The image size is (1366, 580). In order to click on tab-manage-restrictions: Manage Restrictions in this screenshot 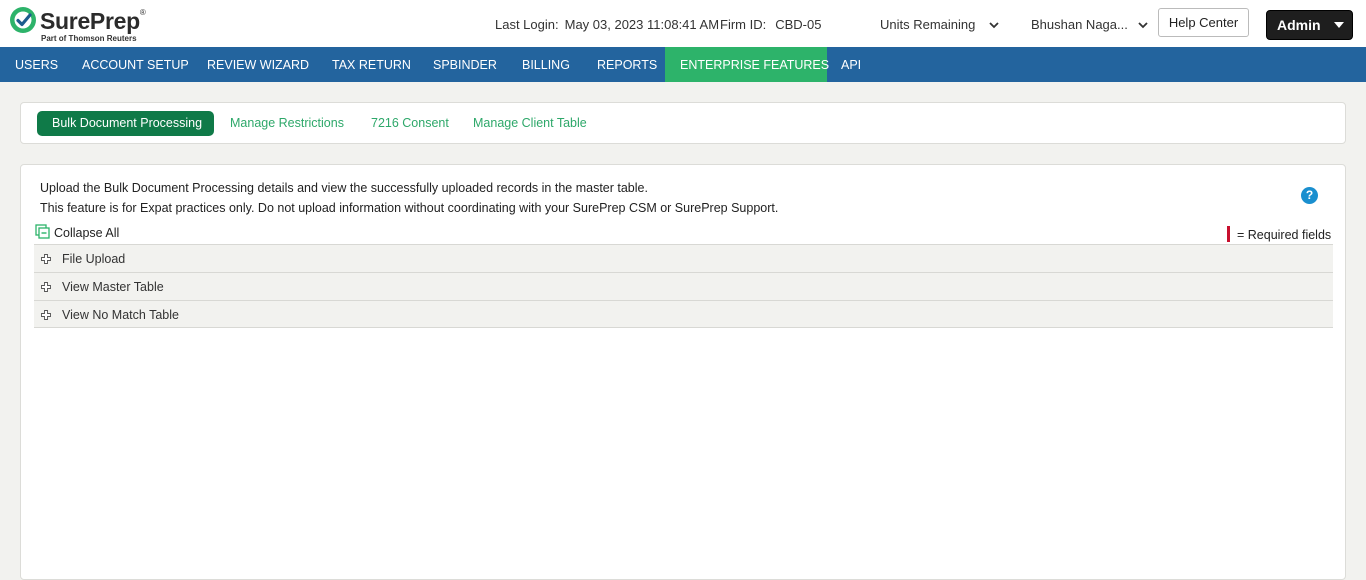, I will do `click(287, 123)`.